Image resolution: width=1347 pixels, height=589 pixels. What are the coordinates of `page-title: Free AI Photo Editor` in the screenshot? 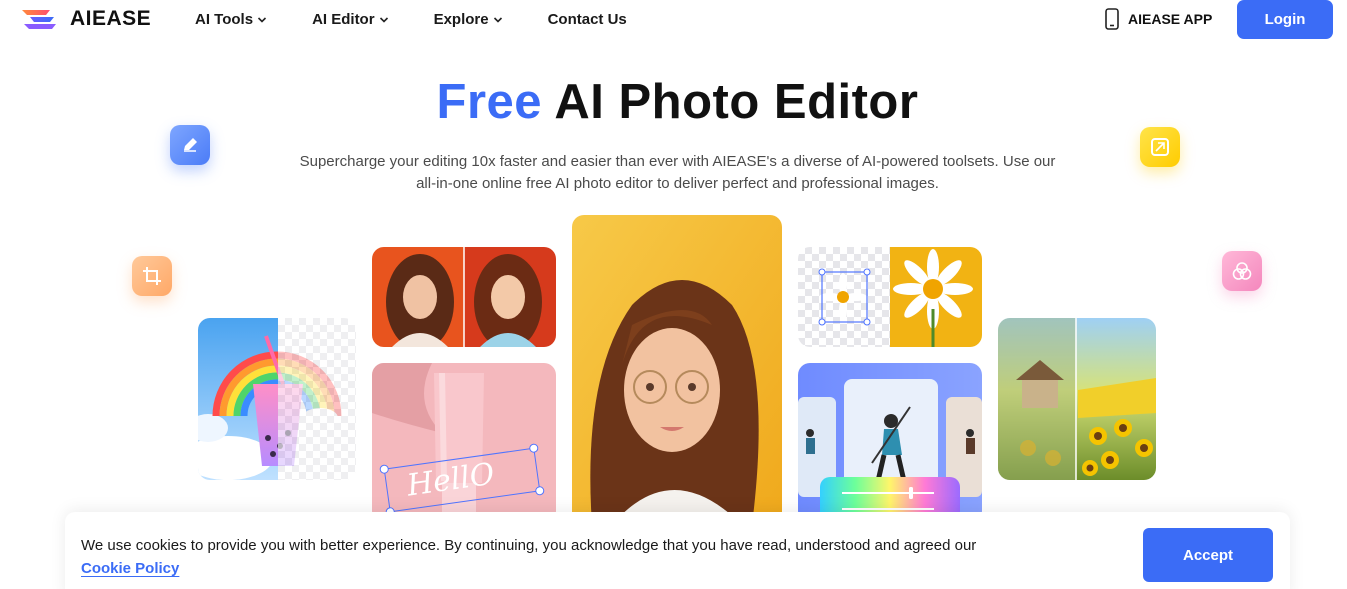 It's located at (673, 102).